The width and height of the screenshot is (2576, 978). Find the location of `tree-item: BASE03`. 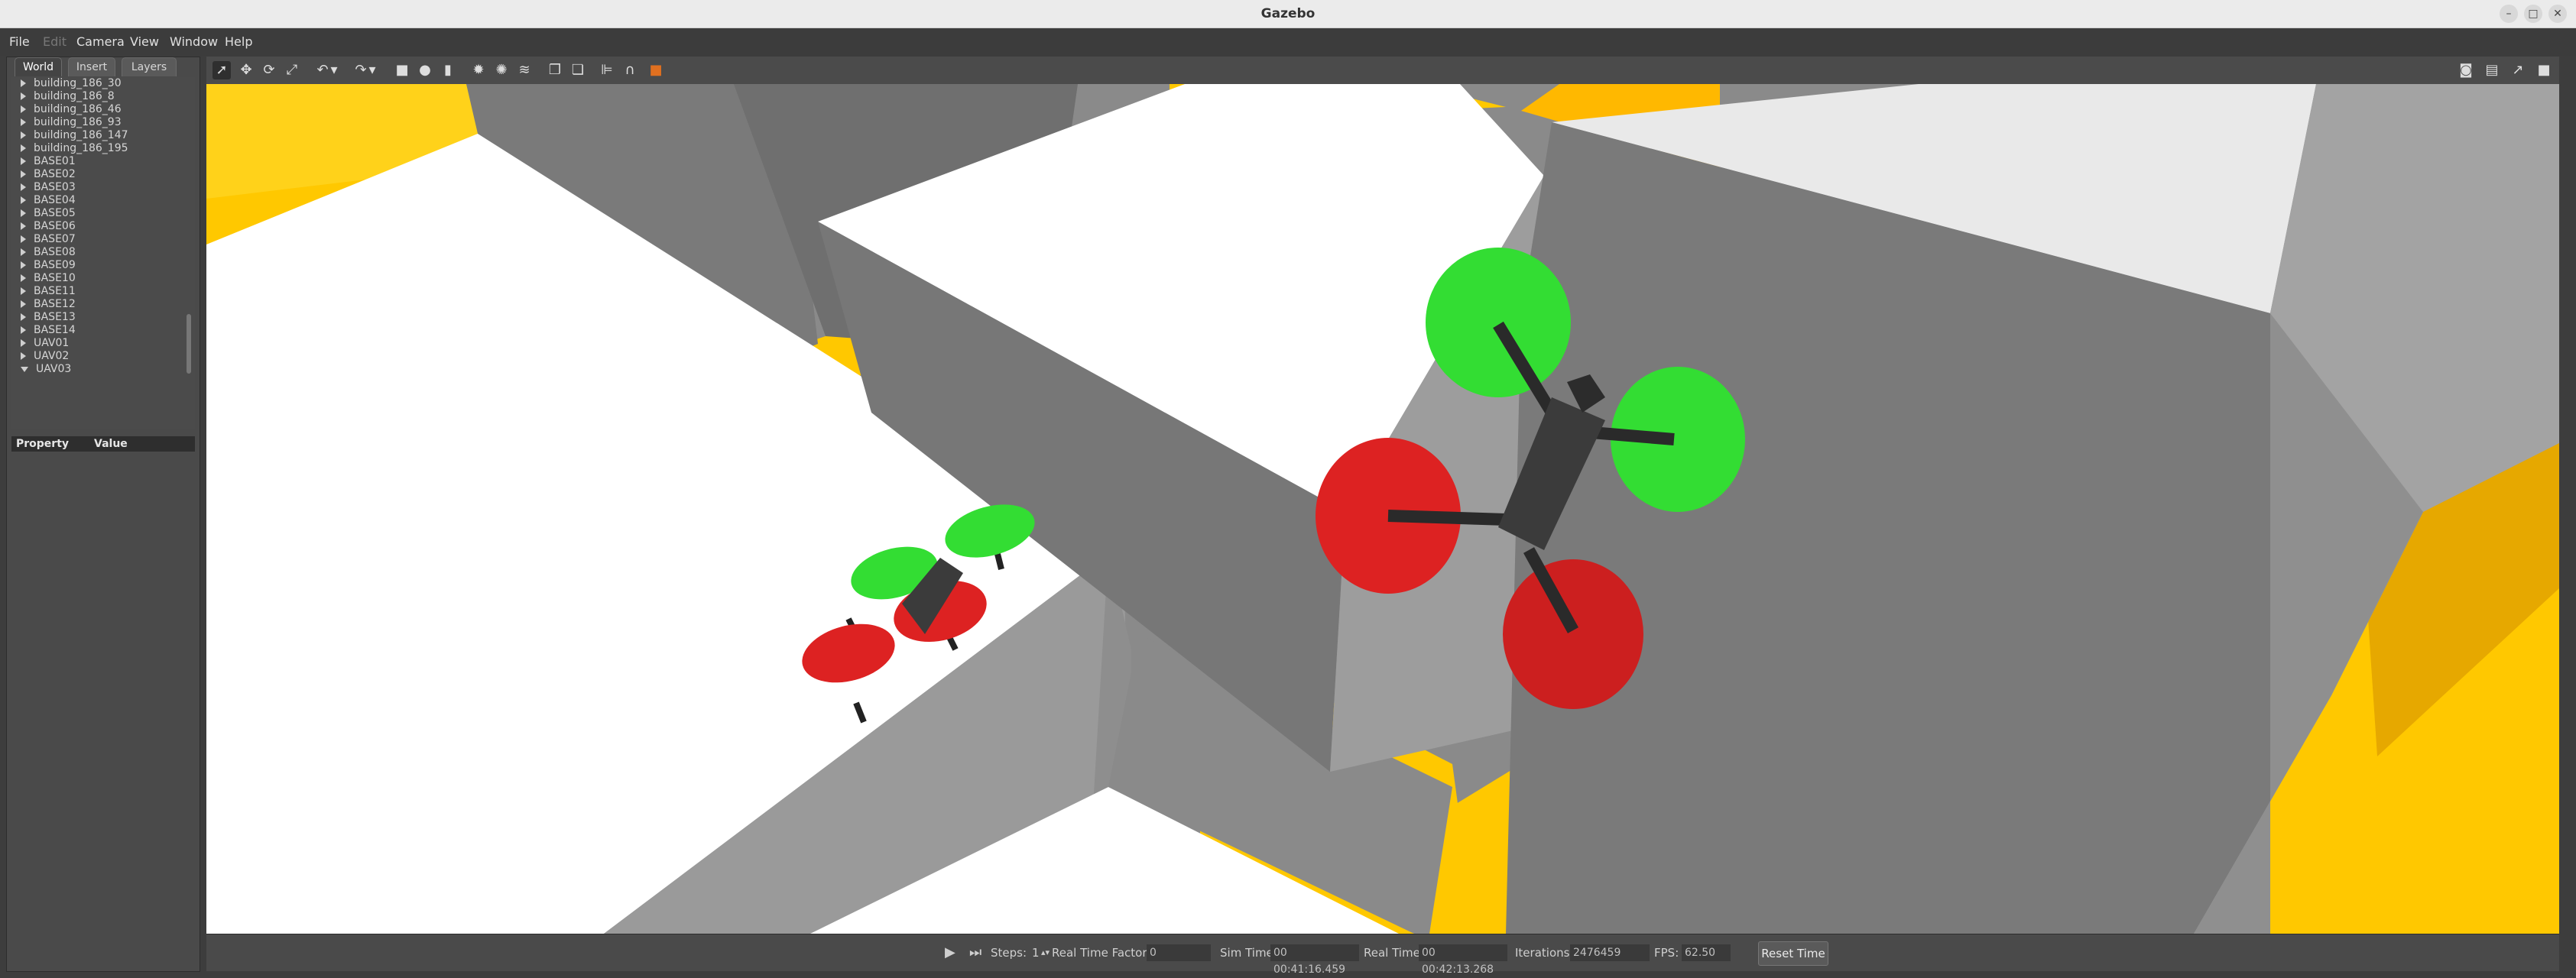

tree-item: BASE03 is located at coordinates (48, 187).